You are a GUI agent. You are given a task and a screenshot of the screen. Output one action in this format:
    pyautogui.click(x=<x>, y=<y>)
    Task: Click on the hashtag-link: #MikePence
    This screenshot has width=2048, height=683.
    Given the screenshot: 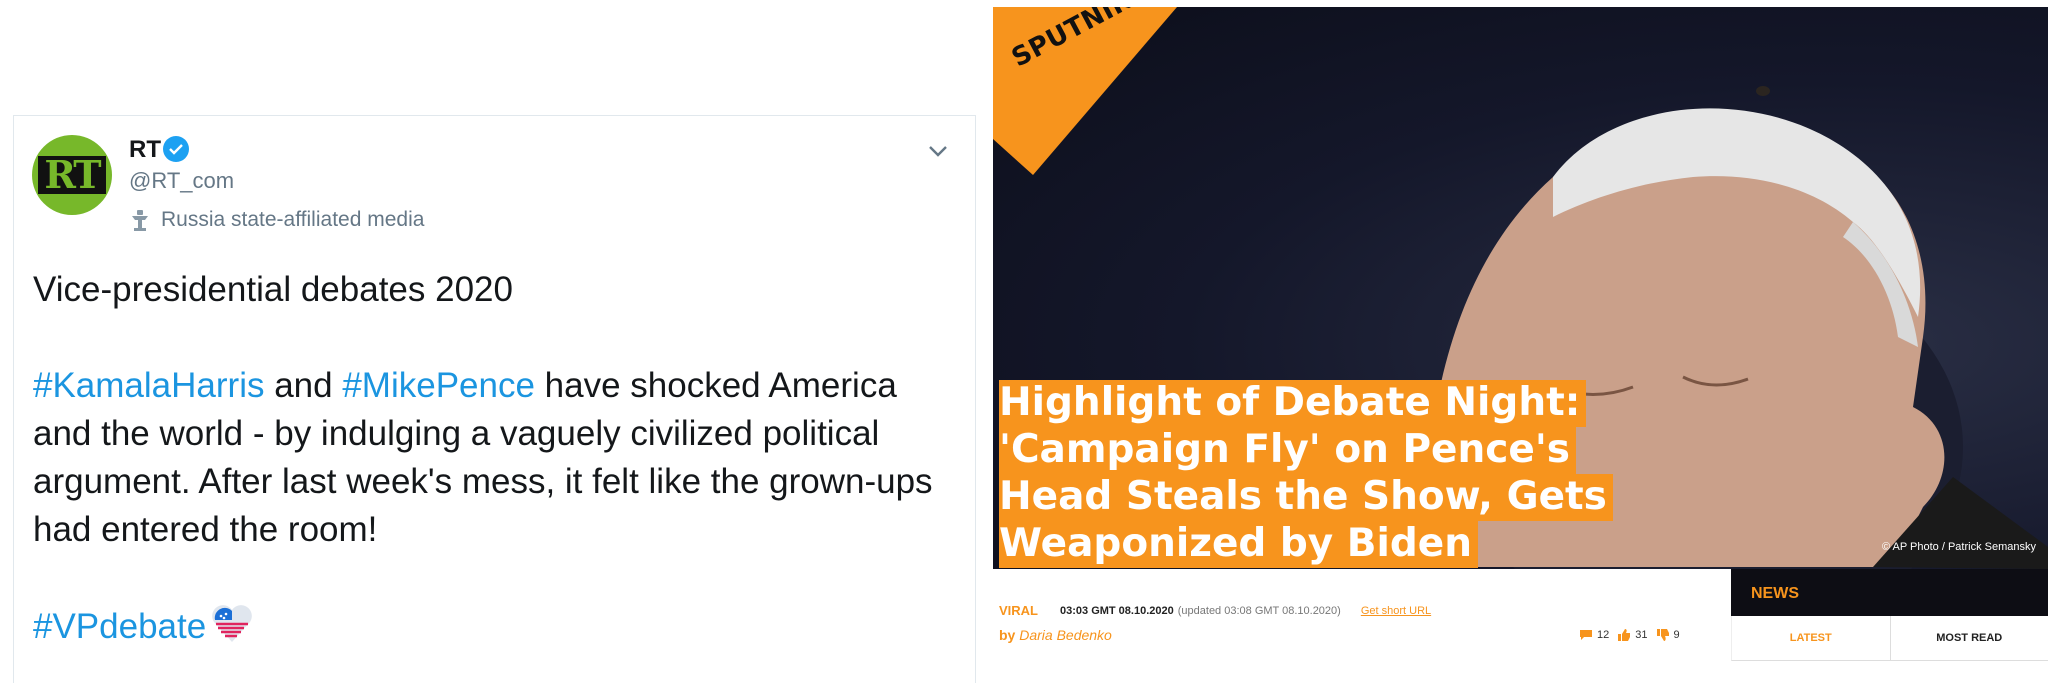 What is the action you would take?
    pyautogui.click(x=438, y=385)
    